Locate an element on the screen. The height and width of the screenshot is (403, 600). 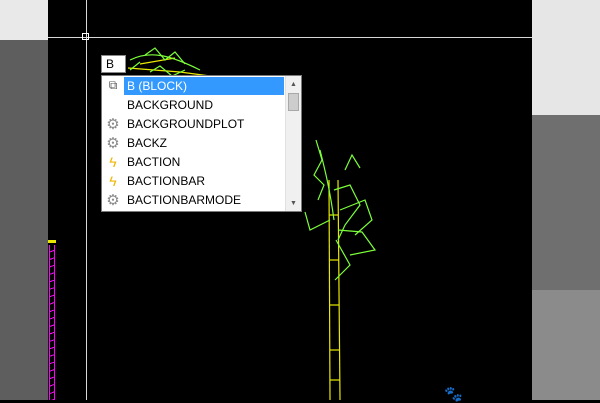
left-window-top is located at coordinates (24, 20).